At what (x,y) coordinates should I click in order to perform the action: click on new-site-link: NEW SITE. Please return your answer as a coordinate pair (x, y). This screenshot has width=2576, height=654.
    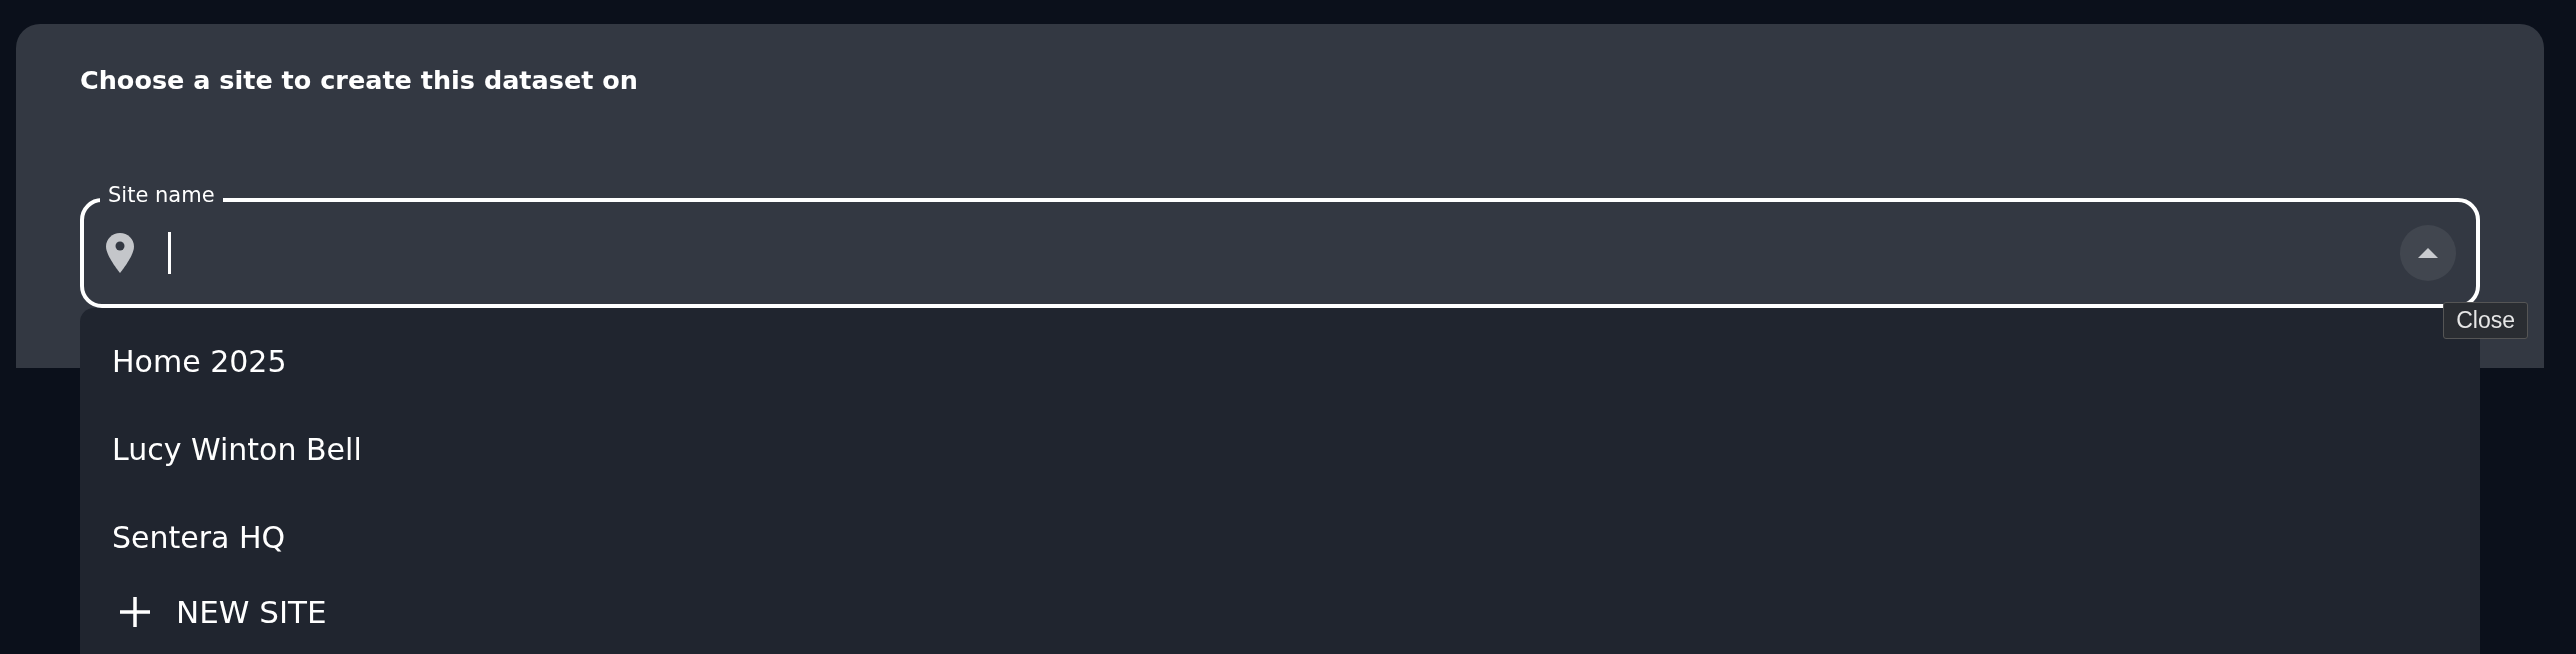
    Looking at the image, I should click on (251, 612).